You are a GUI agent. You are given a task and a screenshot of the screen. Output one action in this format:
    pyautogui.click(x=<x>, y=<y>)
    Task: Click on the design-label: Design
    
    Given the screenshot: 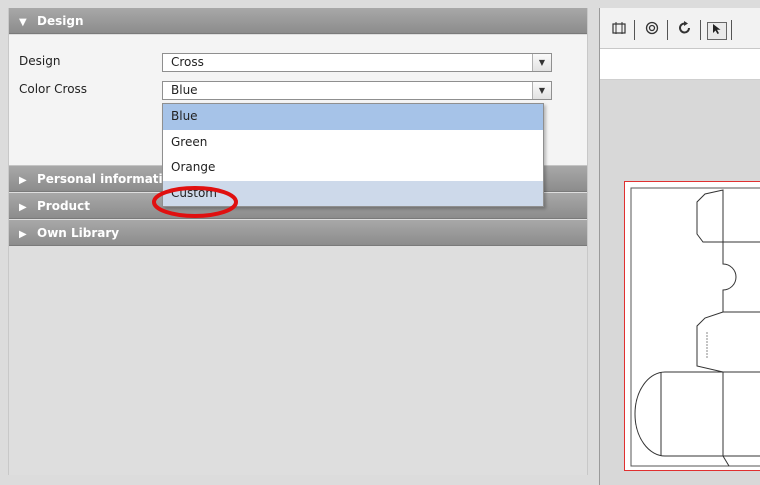 What is the action you would take?
    pyautogui.click(x=40, y=61)
    